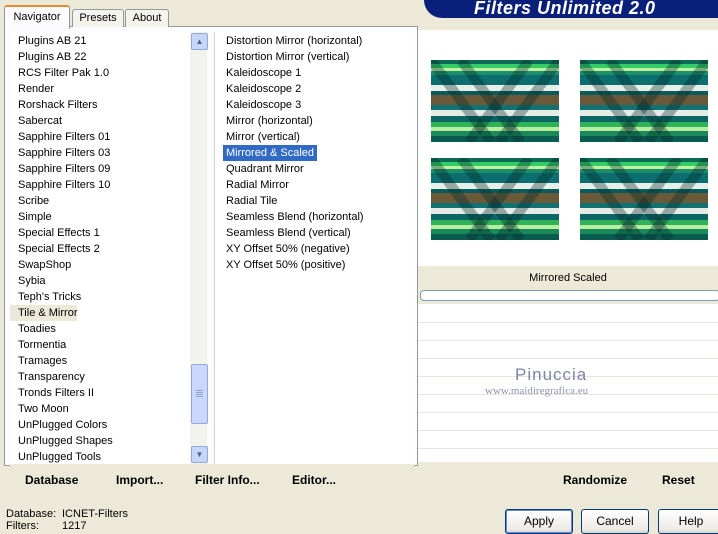  Describe the element at coordinates (263, 89) in the screenshot. I see `filter-list-item: Kaleidoscope 2` at that location.